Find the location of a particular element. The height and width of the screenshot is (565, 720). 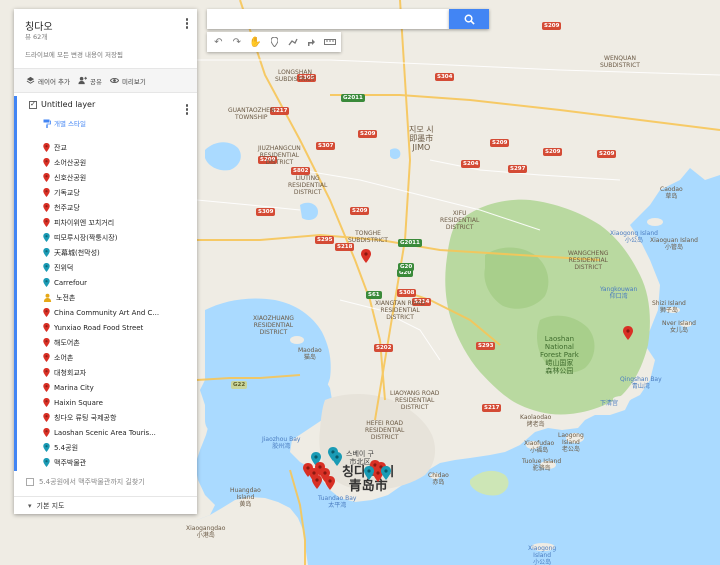

search-box is located at coordinates (328, 20).